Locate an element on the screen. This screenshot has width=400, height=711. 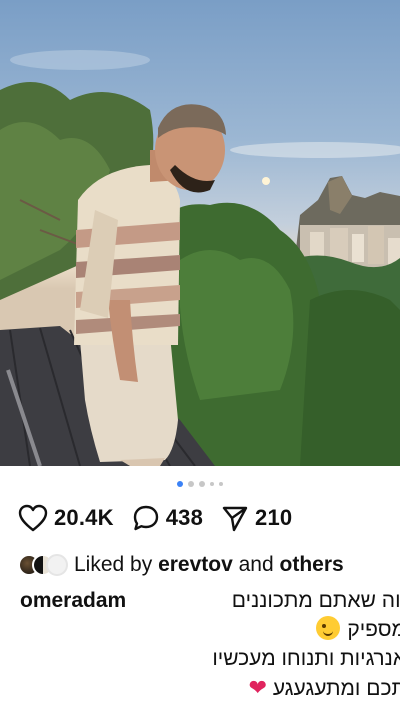
caption-line-4: תכם ומתעגעגע ❤ is located at coordinates (324, 688).